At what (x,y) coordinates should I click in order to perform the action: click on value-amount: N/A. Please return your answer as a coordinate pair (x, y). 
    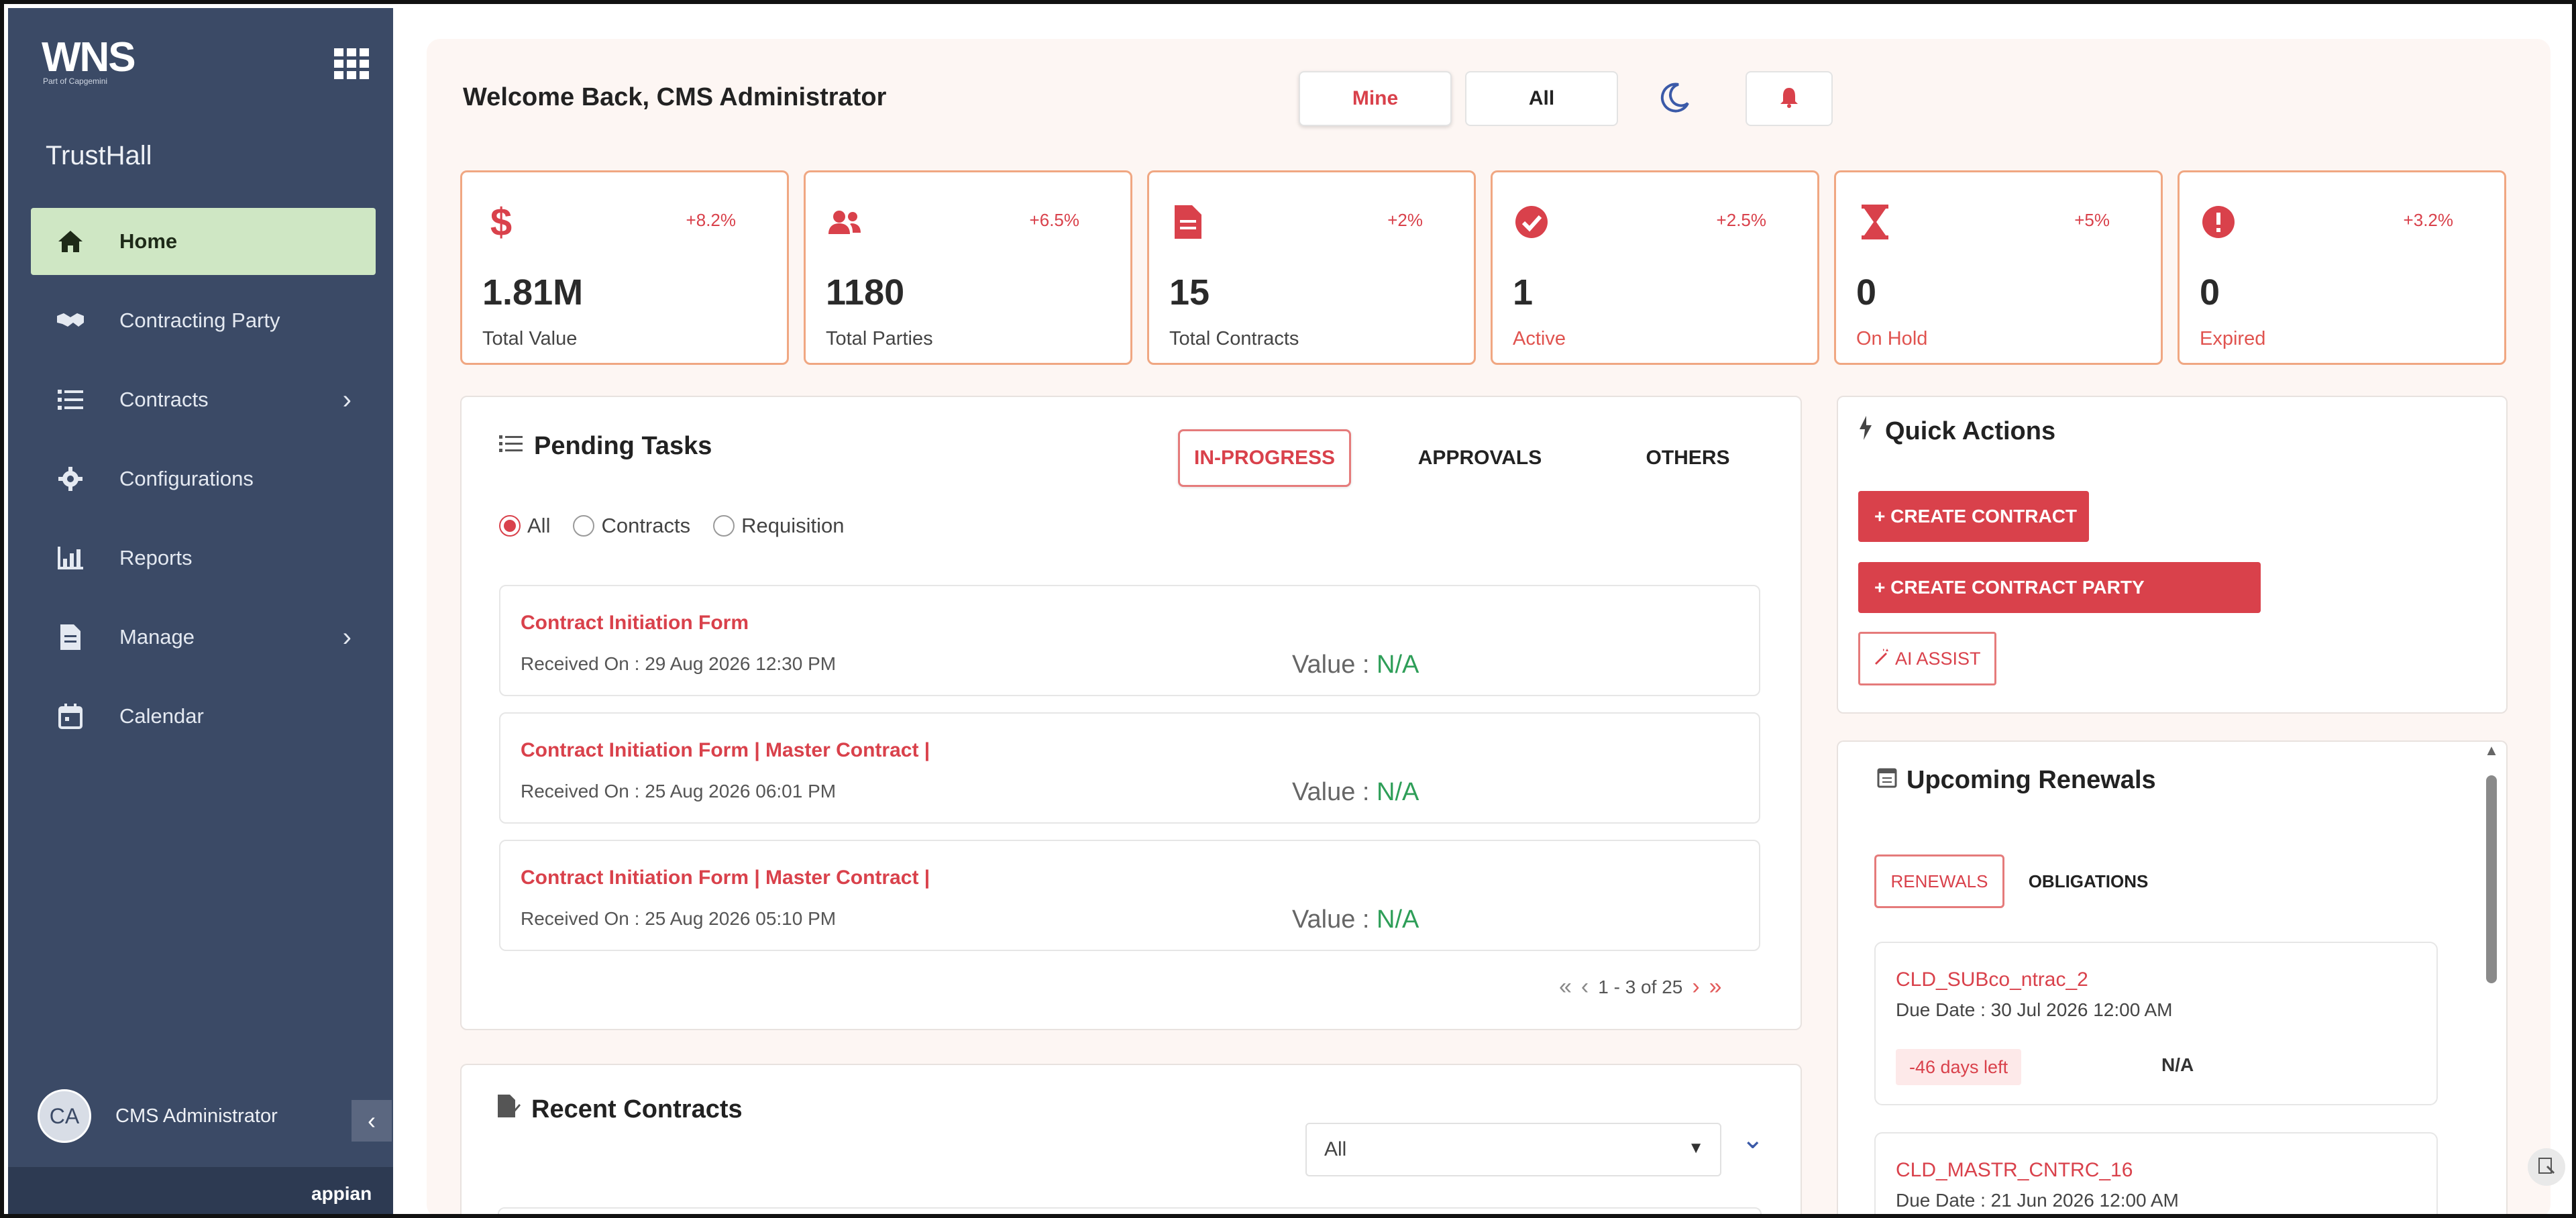
    Looking at the image, I should click on (1398, 792).